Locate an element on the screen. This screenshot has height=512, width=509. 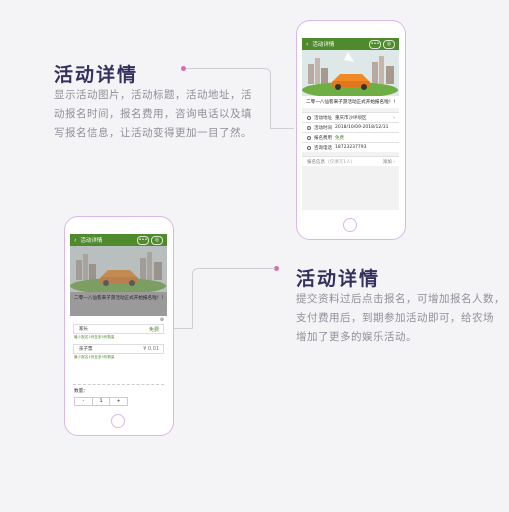
signup-hint: (仅填写1人) is located at coordinates (340, 162).